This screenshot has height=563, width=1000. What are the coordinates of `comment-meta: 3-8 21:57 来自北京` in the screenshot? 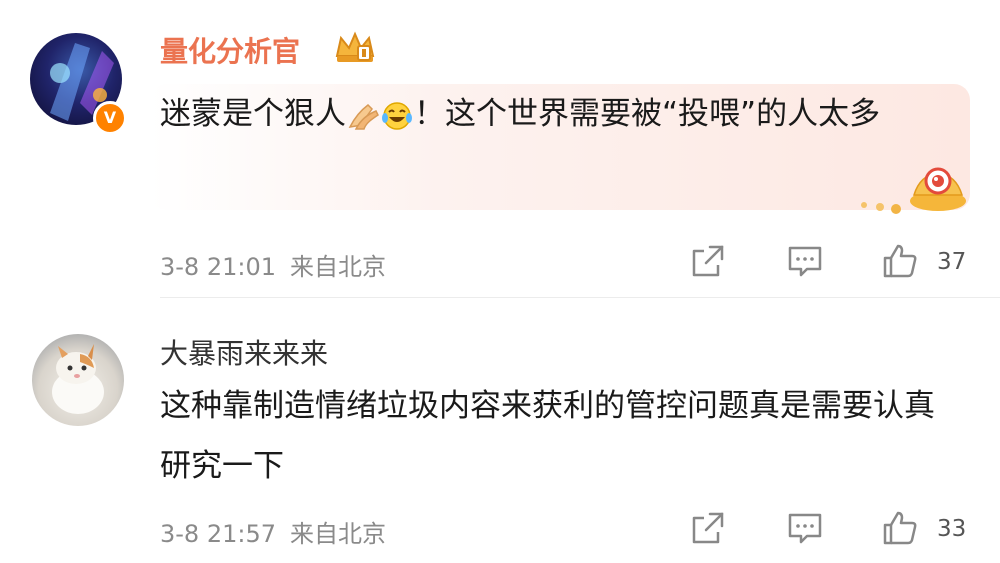 It's located at (273, 531).